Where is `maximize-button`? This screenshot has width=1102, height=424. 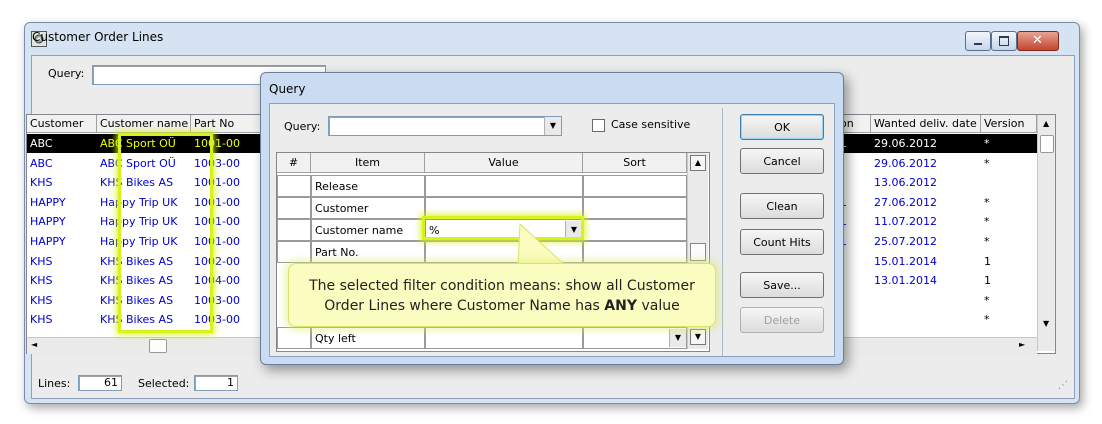 maximize-button is located at coordinates (1004, 41).